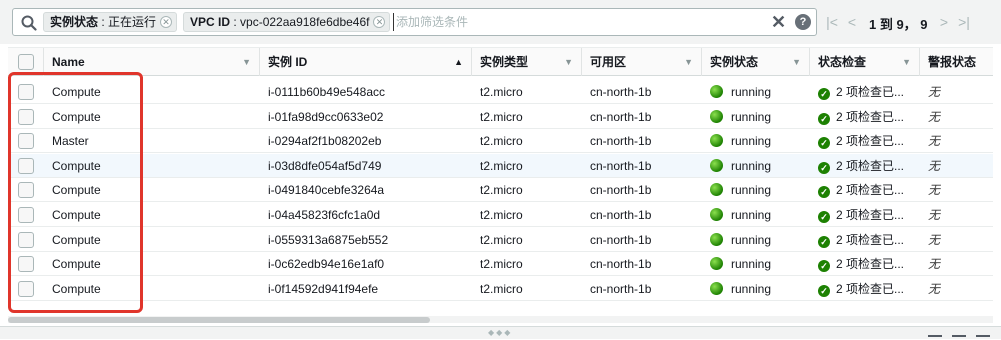 The image size is (1001, 340). I want to click on column-header-instance-state: 实例状态 ▼, so click(756, 62).